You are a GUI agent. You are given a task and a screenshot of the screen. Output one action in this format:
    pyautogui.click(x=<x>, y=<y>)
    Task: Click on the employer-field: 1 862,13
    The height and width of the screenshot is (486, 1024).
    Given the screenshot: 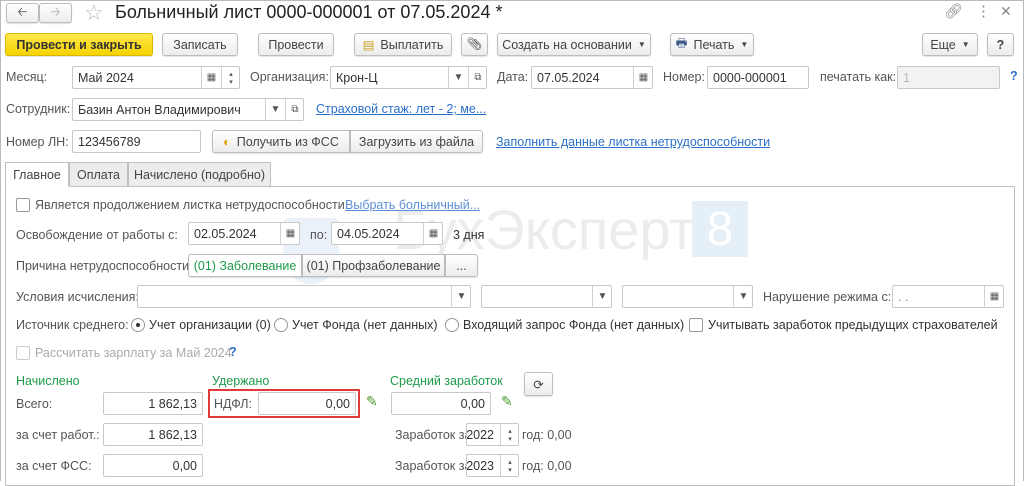 What is the action you would take?
    pyautogui.click(x=153, y=434)
    